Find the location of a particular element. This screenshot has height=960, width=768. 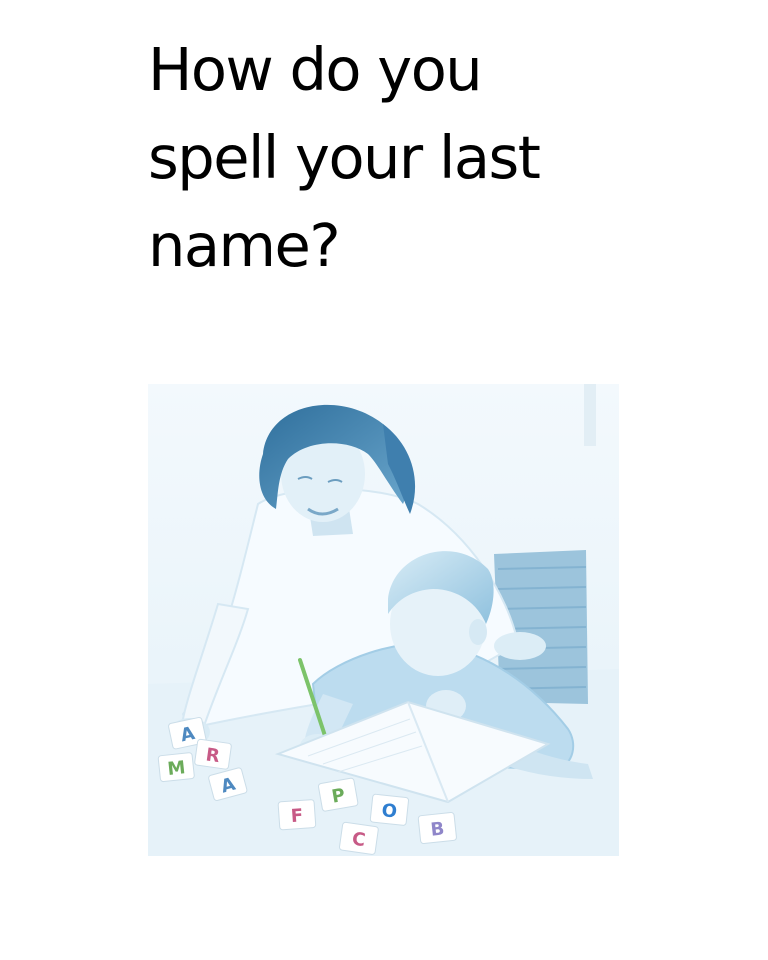

svg-text: M is located at coordinates (176, 768).